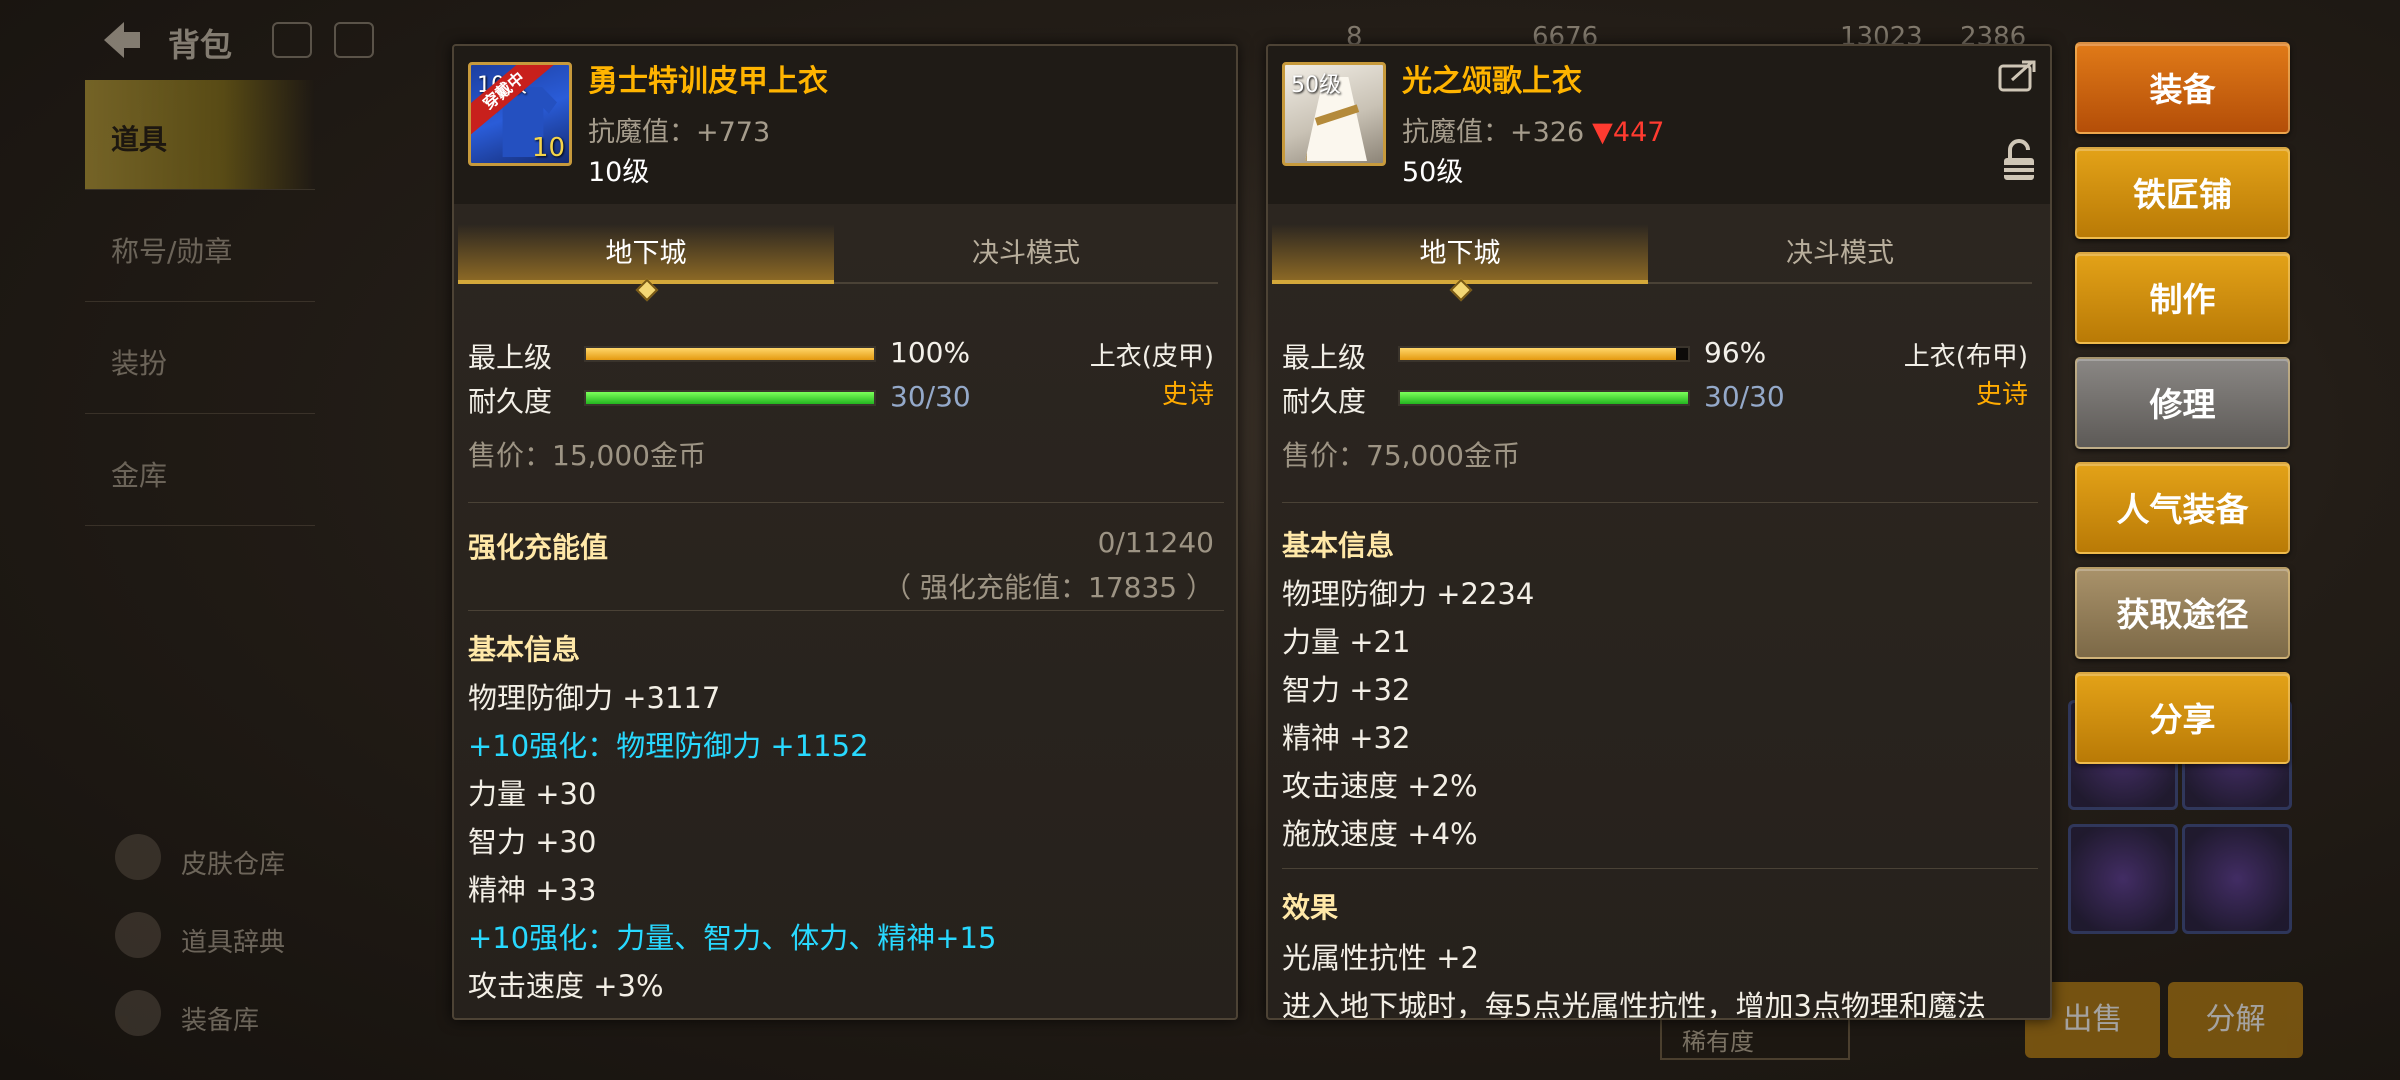 This screenshot has width=2400, height=1080. What do you see at coordinates (200, 580) in the screenshot?
I see `inventory-sidebar: 道具 称号/勋章 装扮 金库 皮肤仓库 道具辞典 装备库` at bounding box center [200, 580].